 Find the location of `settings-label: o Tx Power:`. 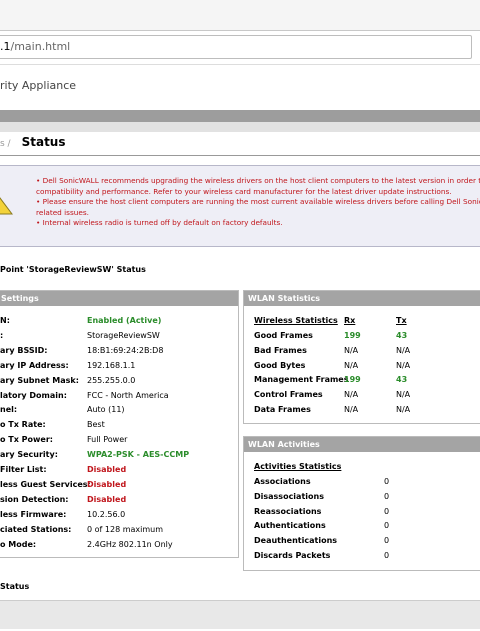

settings-label: o Tx Power: is located at coordinates (27, 440).